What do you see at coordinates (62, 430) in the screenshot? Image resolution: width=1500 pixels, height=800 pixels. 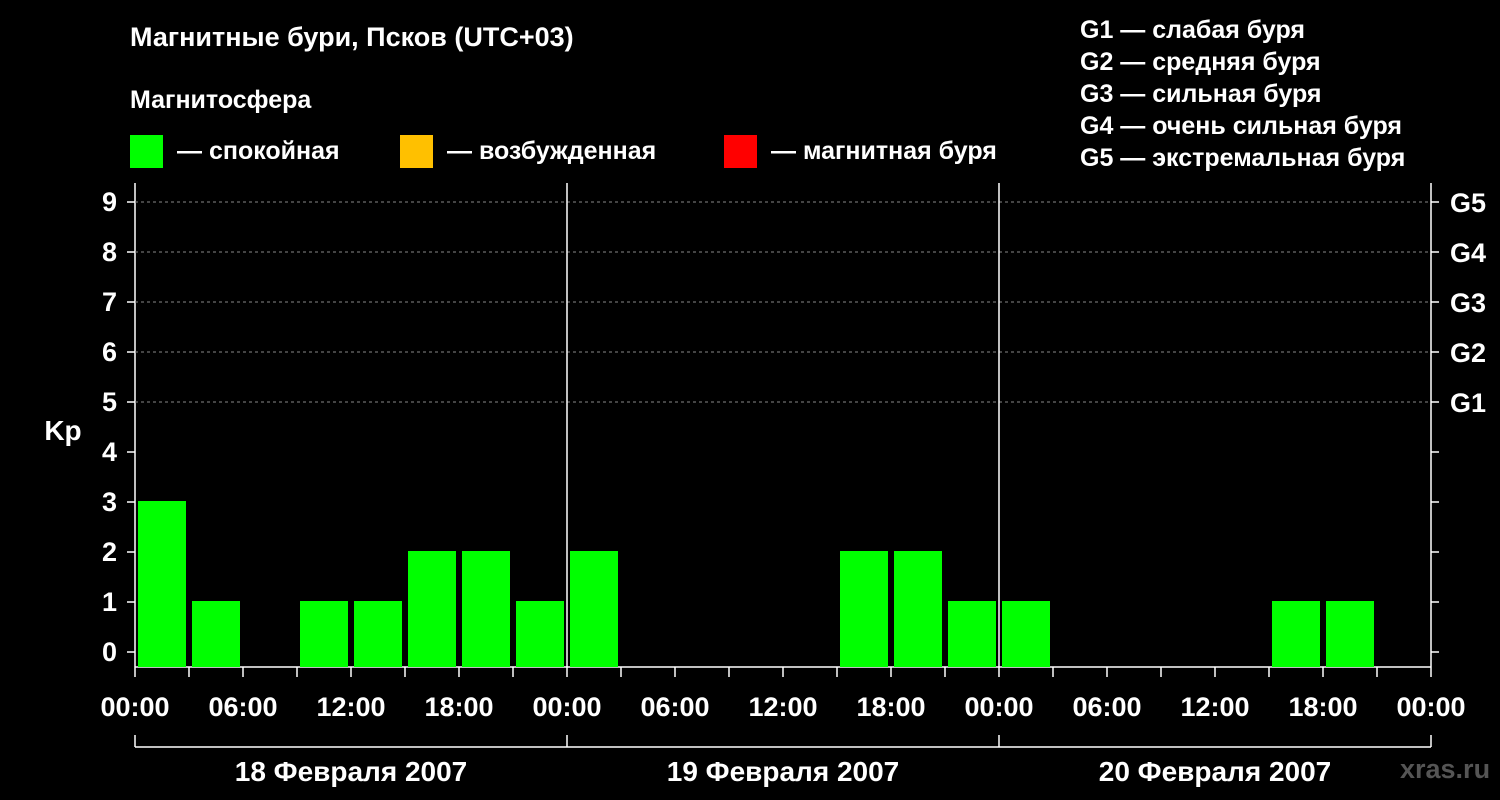 I see `y-axis-title: Kp` at bounding box center [62, 430].